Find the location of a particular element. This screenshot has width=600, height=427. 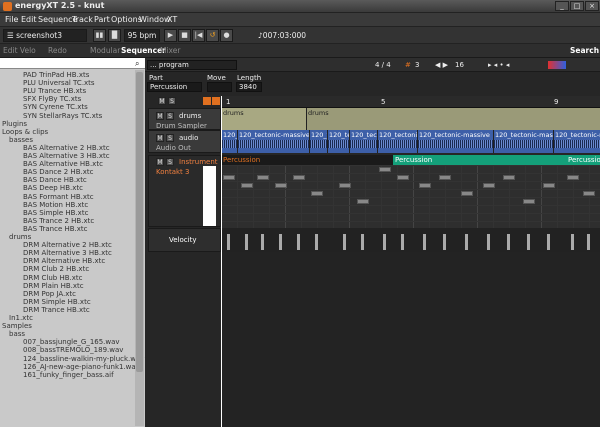

record-icon: ● is located at coordinates (226, 35).